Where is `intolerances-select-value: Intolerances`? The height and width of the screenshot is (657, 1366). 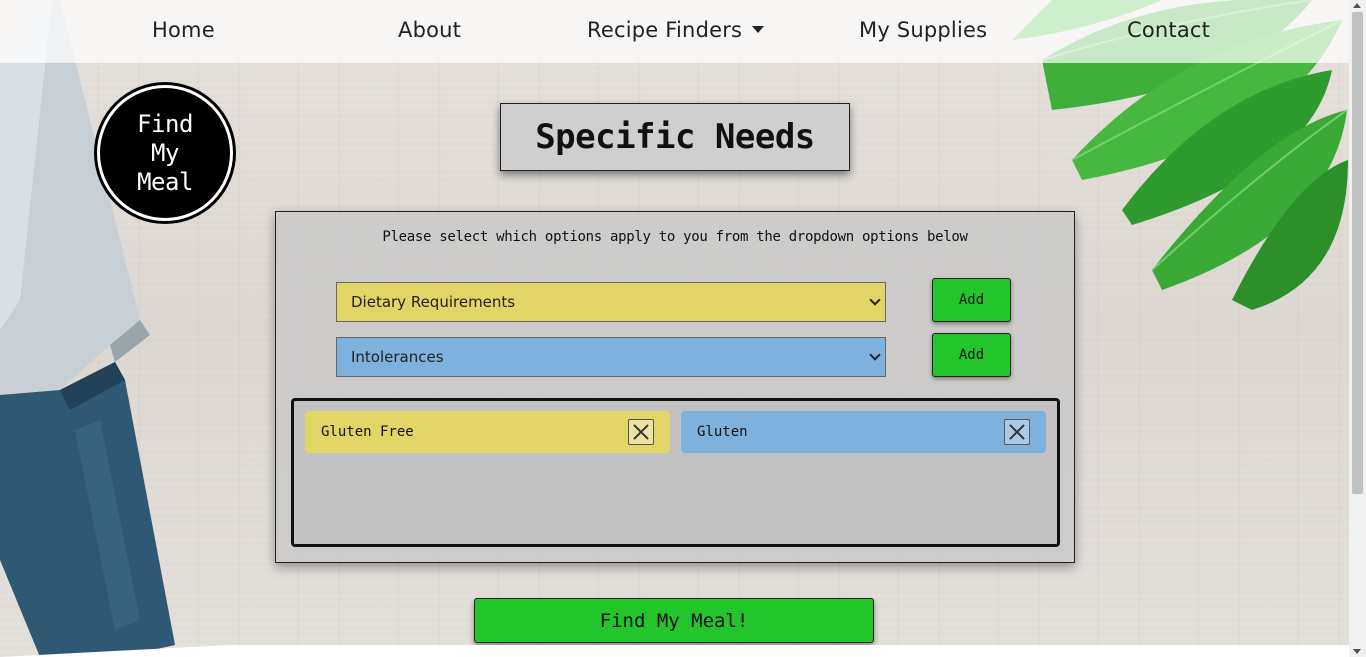 intolerances-select-value: Intolerances is located at coordinates (397, 357).